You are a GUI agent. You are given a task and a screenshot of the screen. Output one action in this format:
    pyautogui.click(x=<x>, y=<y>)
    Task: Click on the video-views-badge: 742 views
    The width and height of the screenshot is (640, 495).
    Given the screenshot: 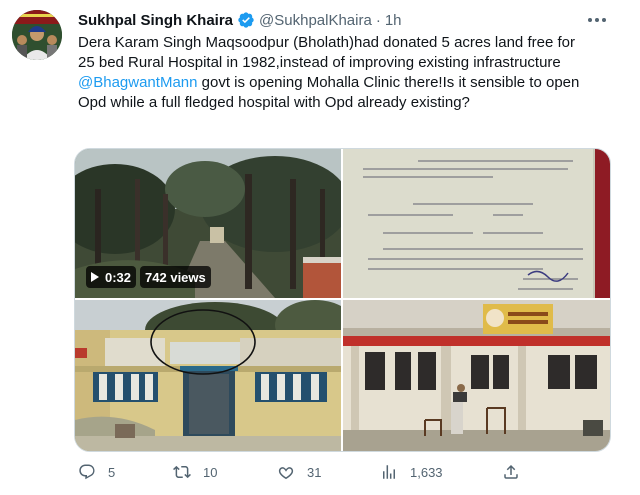 What is the action you would take?
    pyautogui.click(x=175, y=277)
    